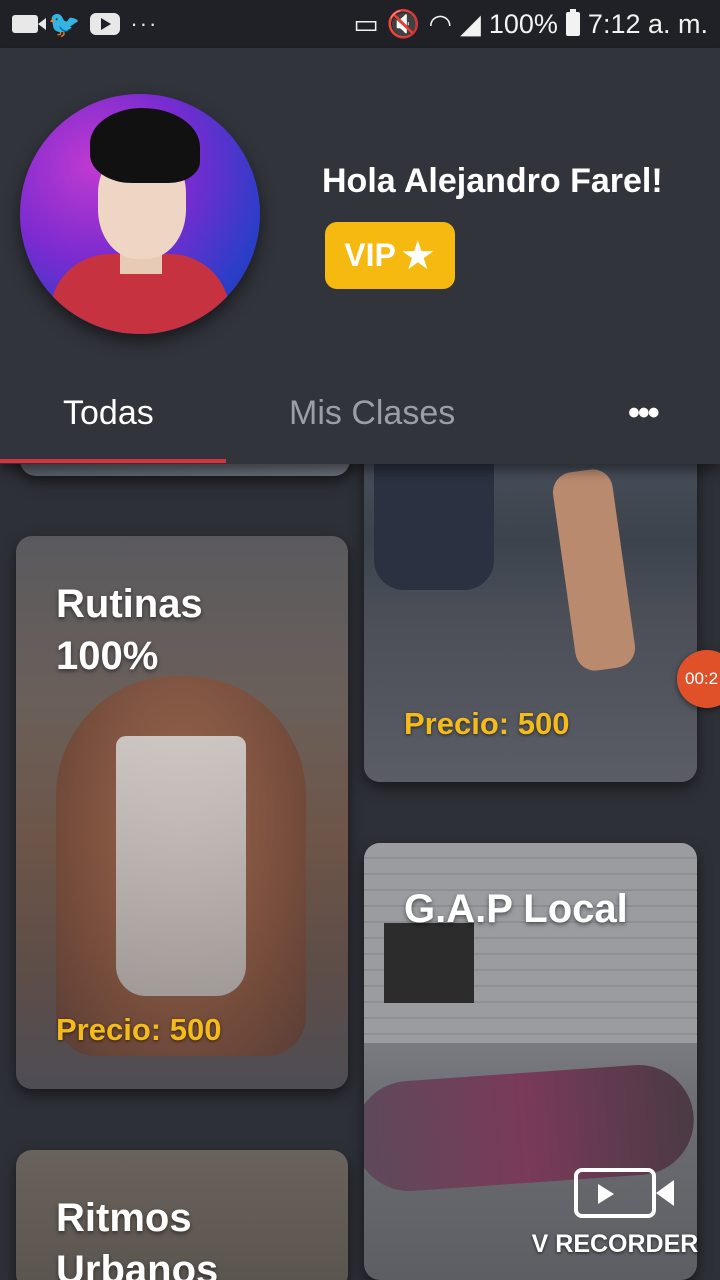 This screenshot has height=1280, width=720. What do you see at coordinates (144, 23) in the screenshot?
I see `more-notifications-icon: ···` at bounding box center [144, 23].